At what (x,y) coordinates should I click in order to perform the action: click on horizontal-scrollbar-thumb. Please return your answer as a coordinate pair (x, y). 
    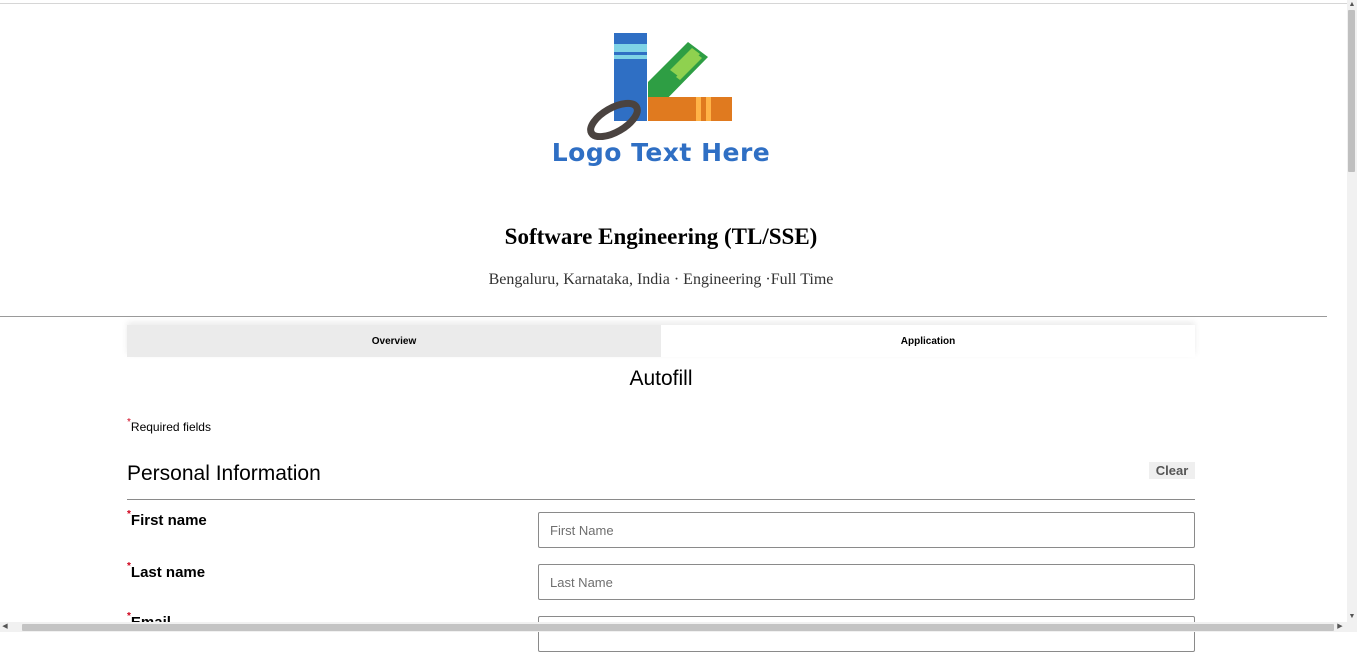
    Looking at the image, I should click on (678, 627).